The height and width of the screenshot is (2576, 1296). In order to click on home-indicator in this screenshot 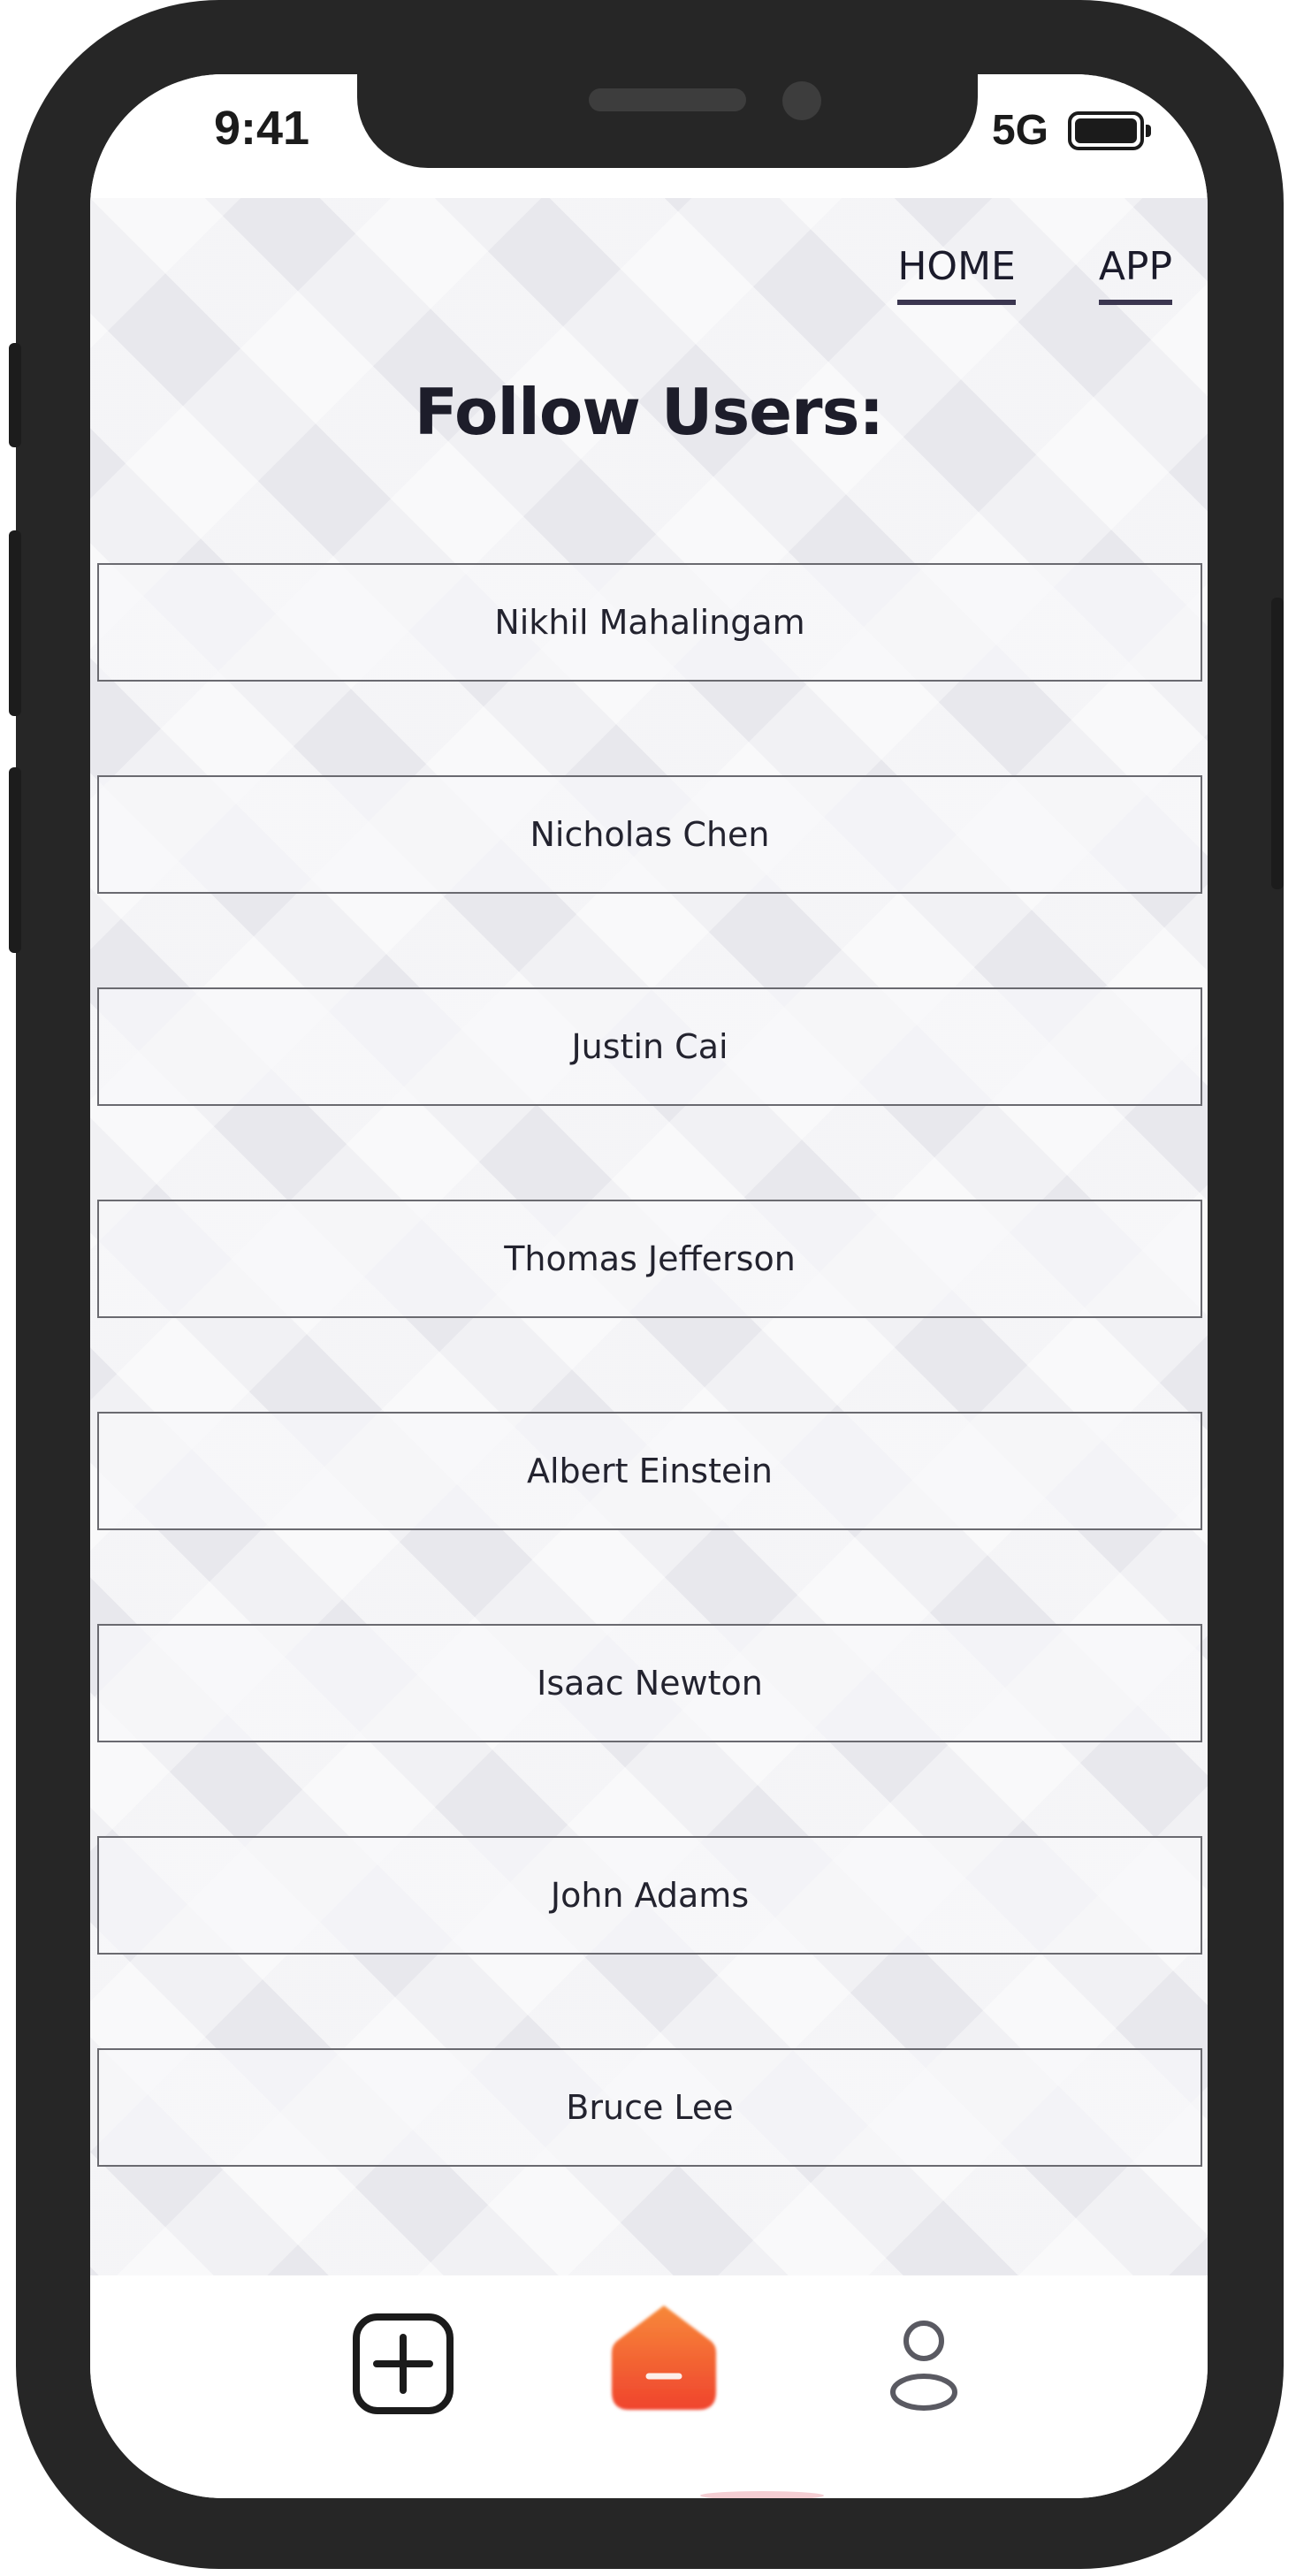, I will do `click(762, 2494)`.